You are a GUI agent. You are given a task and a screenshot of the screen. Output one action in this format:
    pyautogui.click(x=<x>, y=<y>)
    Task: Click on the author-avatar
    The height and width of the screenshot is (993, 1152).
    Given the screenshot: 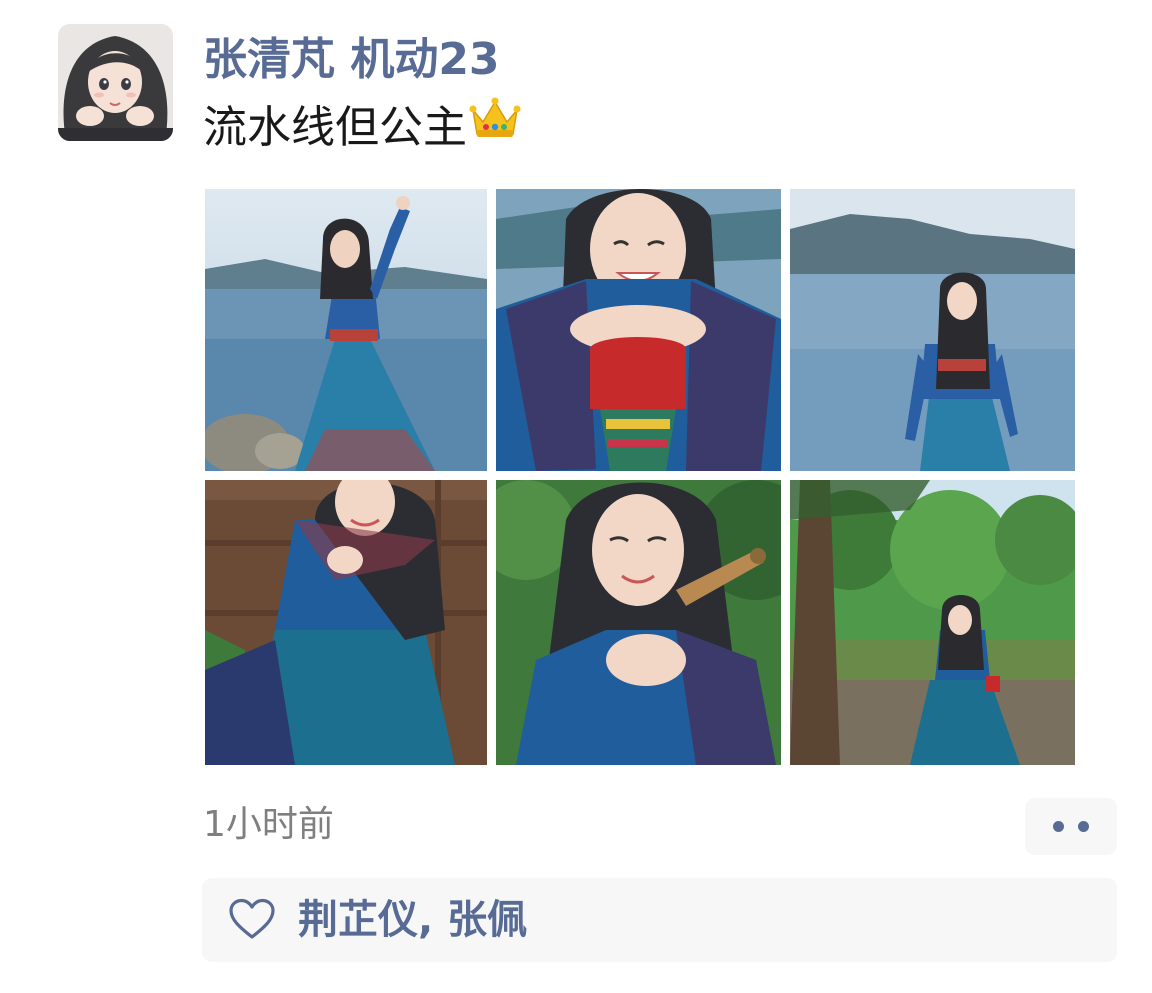 What is the action you would take?
    pyautogui.click(x=115, y=82)
    